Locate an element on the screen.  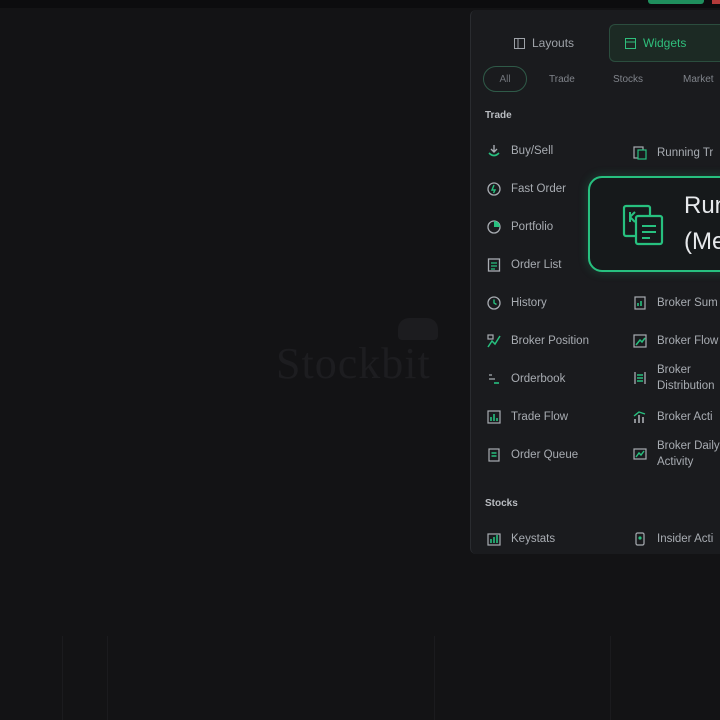
filter-stocks: Stocks is located at coordinates (628, 79).